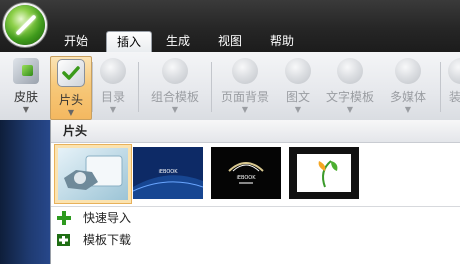 Image resolution: width=460 pixels, height=264 pixels. What do you see at coordinates (298, 71) in the screenshot?
I see `image-text-icon` at bounding box center [298, 71].